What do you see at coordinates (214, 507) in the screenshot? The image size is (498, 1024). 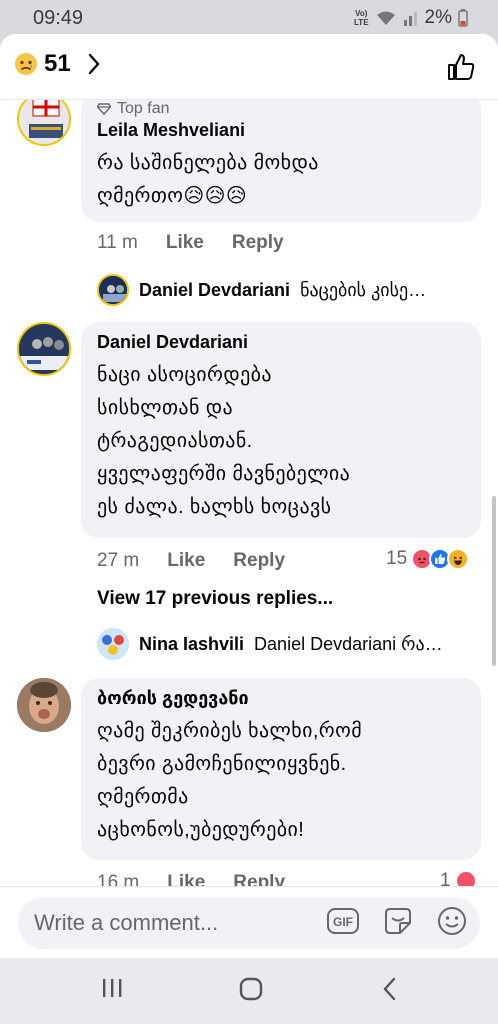 I see `comment-text: ეს ძალა. ხალხს ხოცავს` at bounding box center [214, 507].